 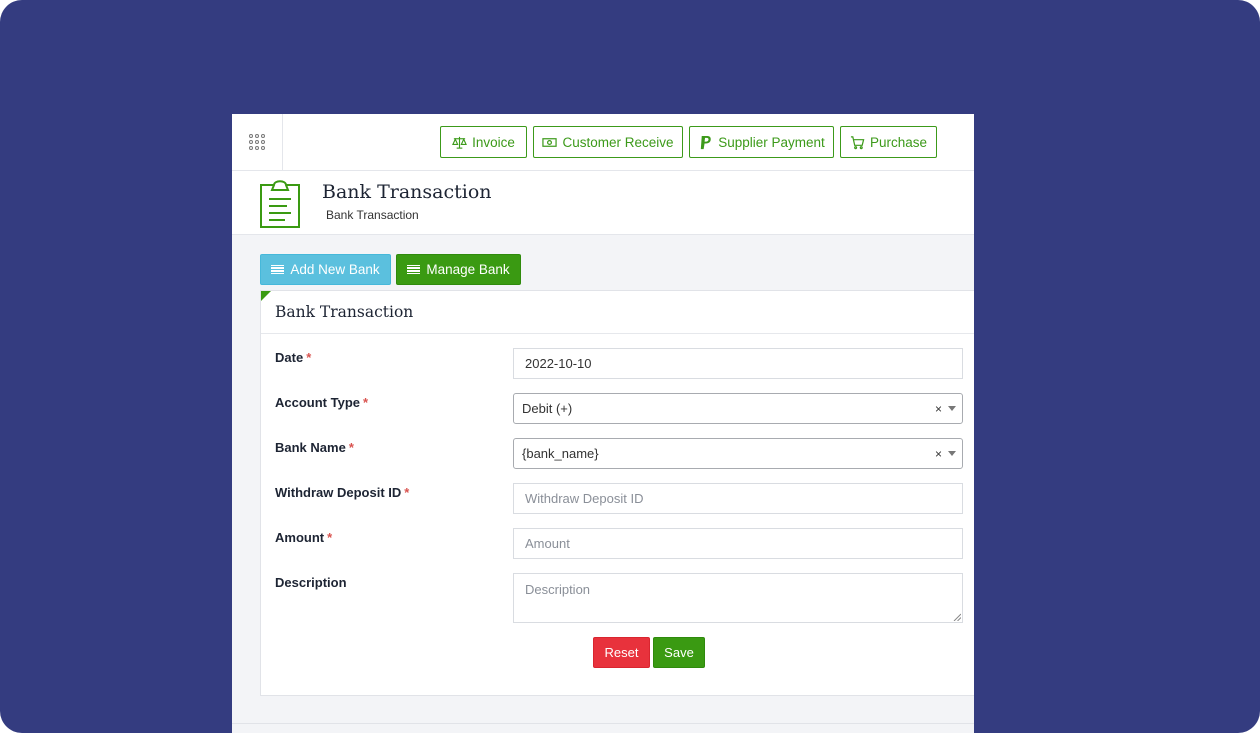 I want to click on grid-icon, so click(x=257, y=142).